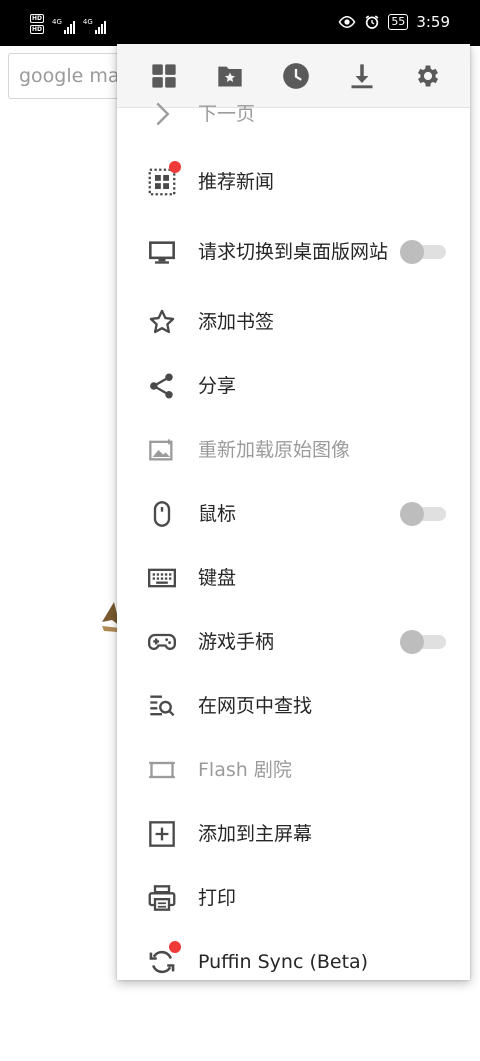 This screenshot has height=1061, width=480. What do you see at coordinates (217, 386) in the screenshot?
I see `menu-item-label: 分享` at bounding box center [217, 386].